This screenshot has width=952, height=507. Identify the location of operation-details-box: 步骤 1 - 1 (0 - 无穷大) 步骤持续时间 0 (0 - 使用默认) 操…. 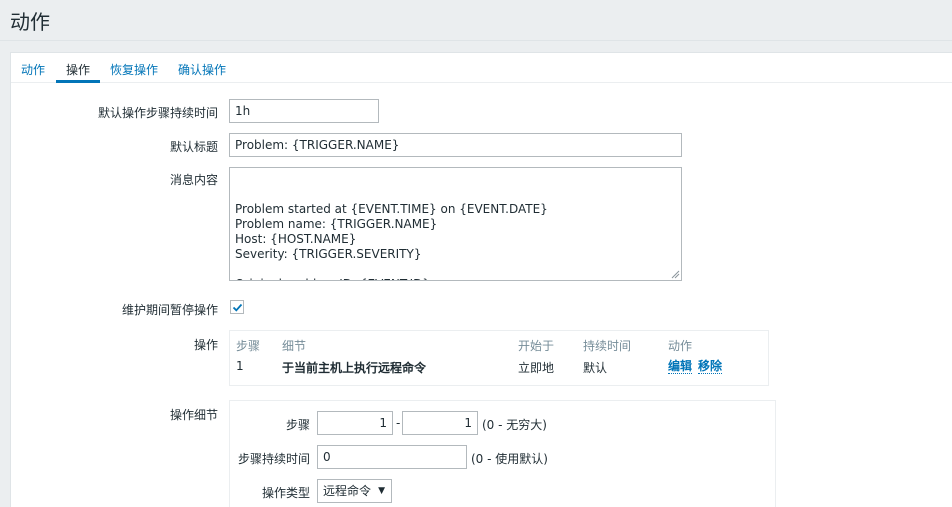
(502, 453).